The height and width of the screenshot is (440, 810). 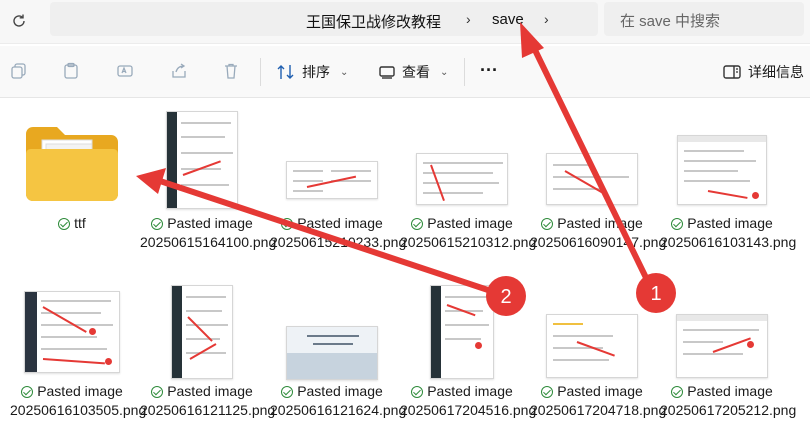 I want to click on file-item: Pasted image 20250616103505.png, so click(x=78, y=358).